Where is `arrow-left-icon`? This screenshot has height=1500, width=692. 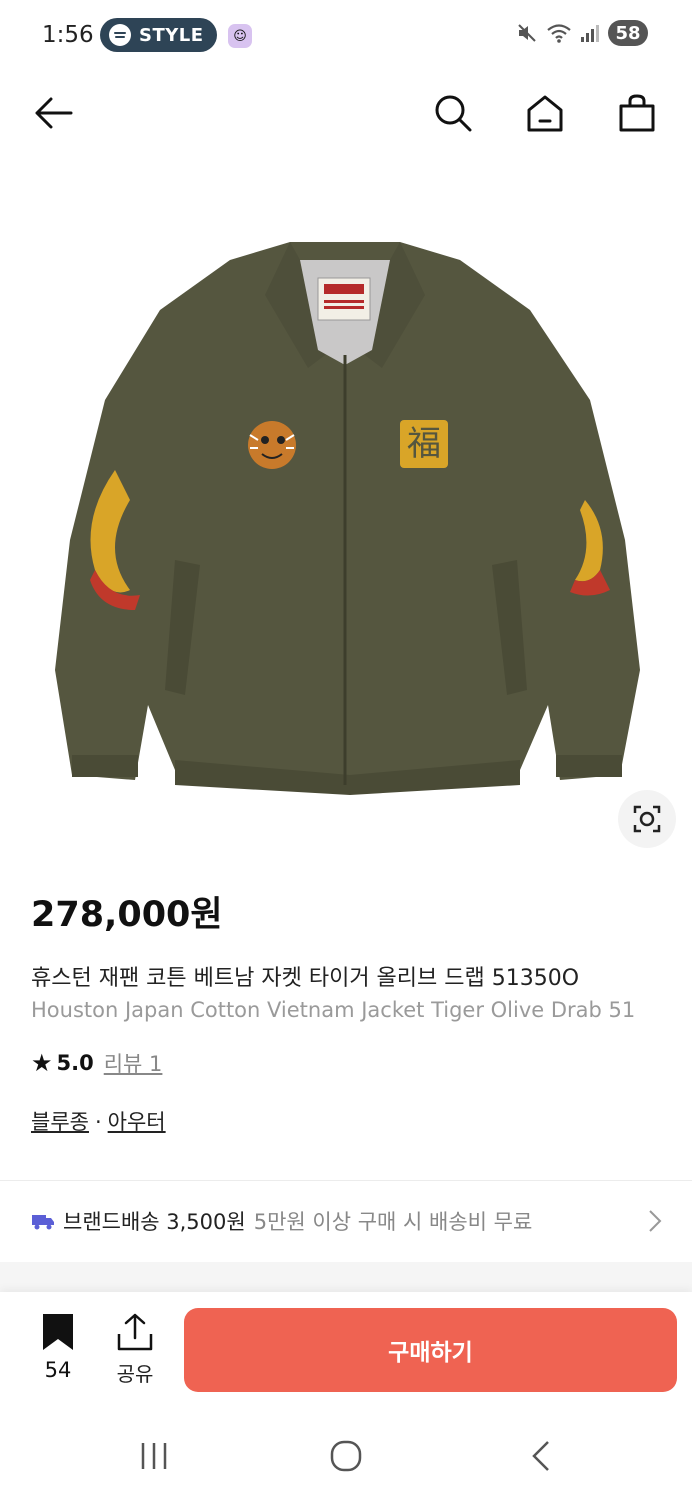 arrow-left-icon is located at coordinates (54, 113).